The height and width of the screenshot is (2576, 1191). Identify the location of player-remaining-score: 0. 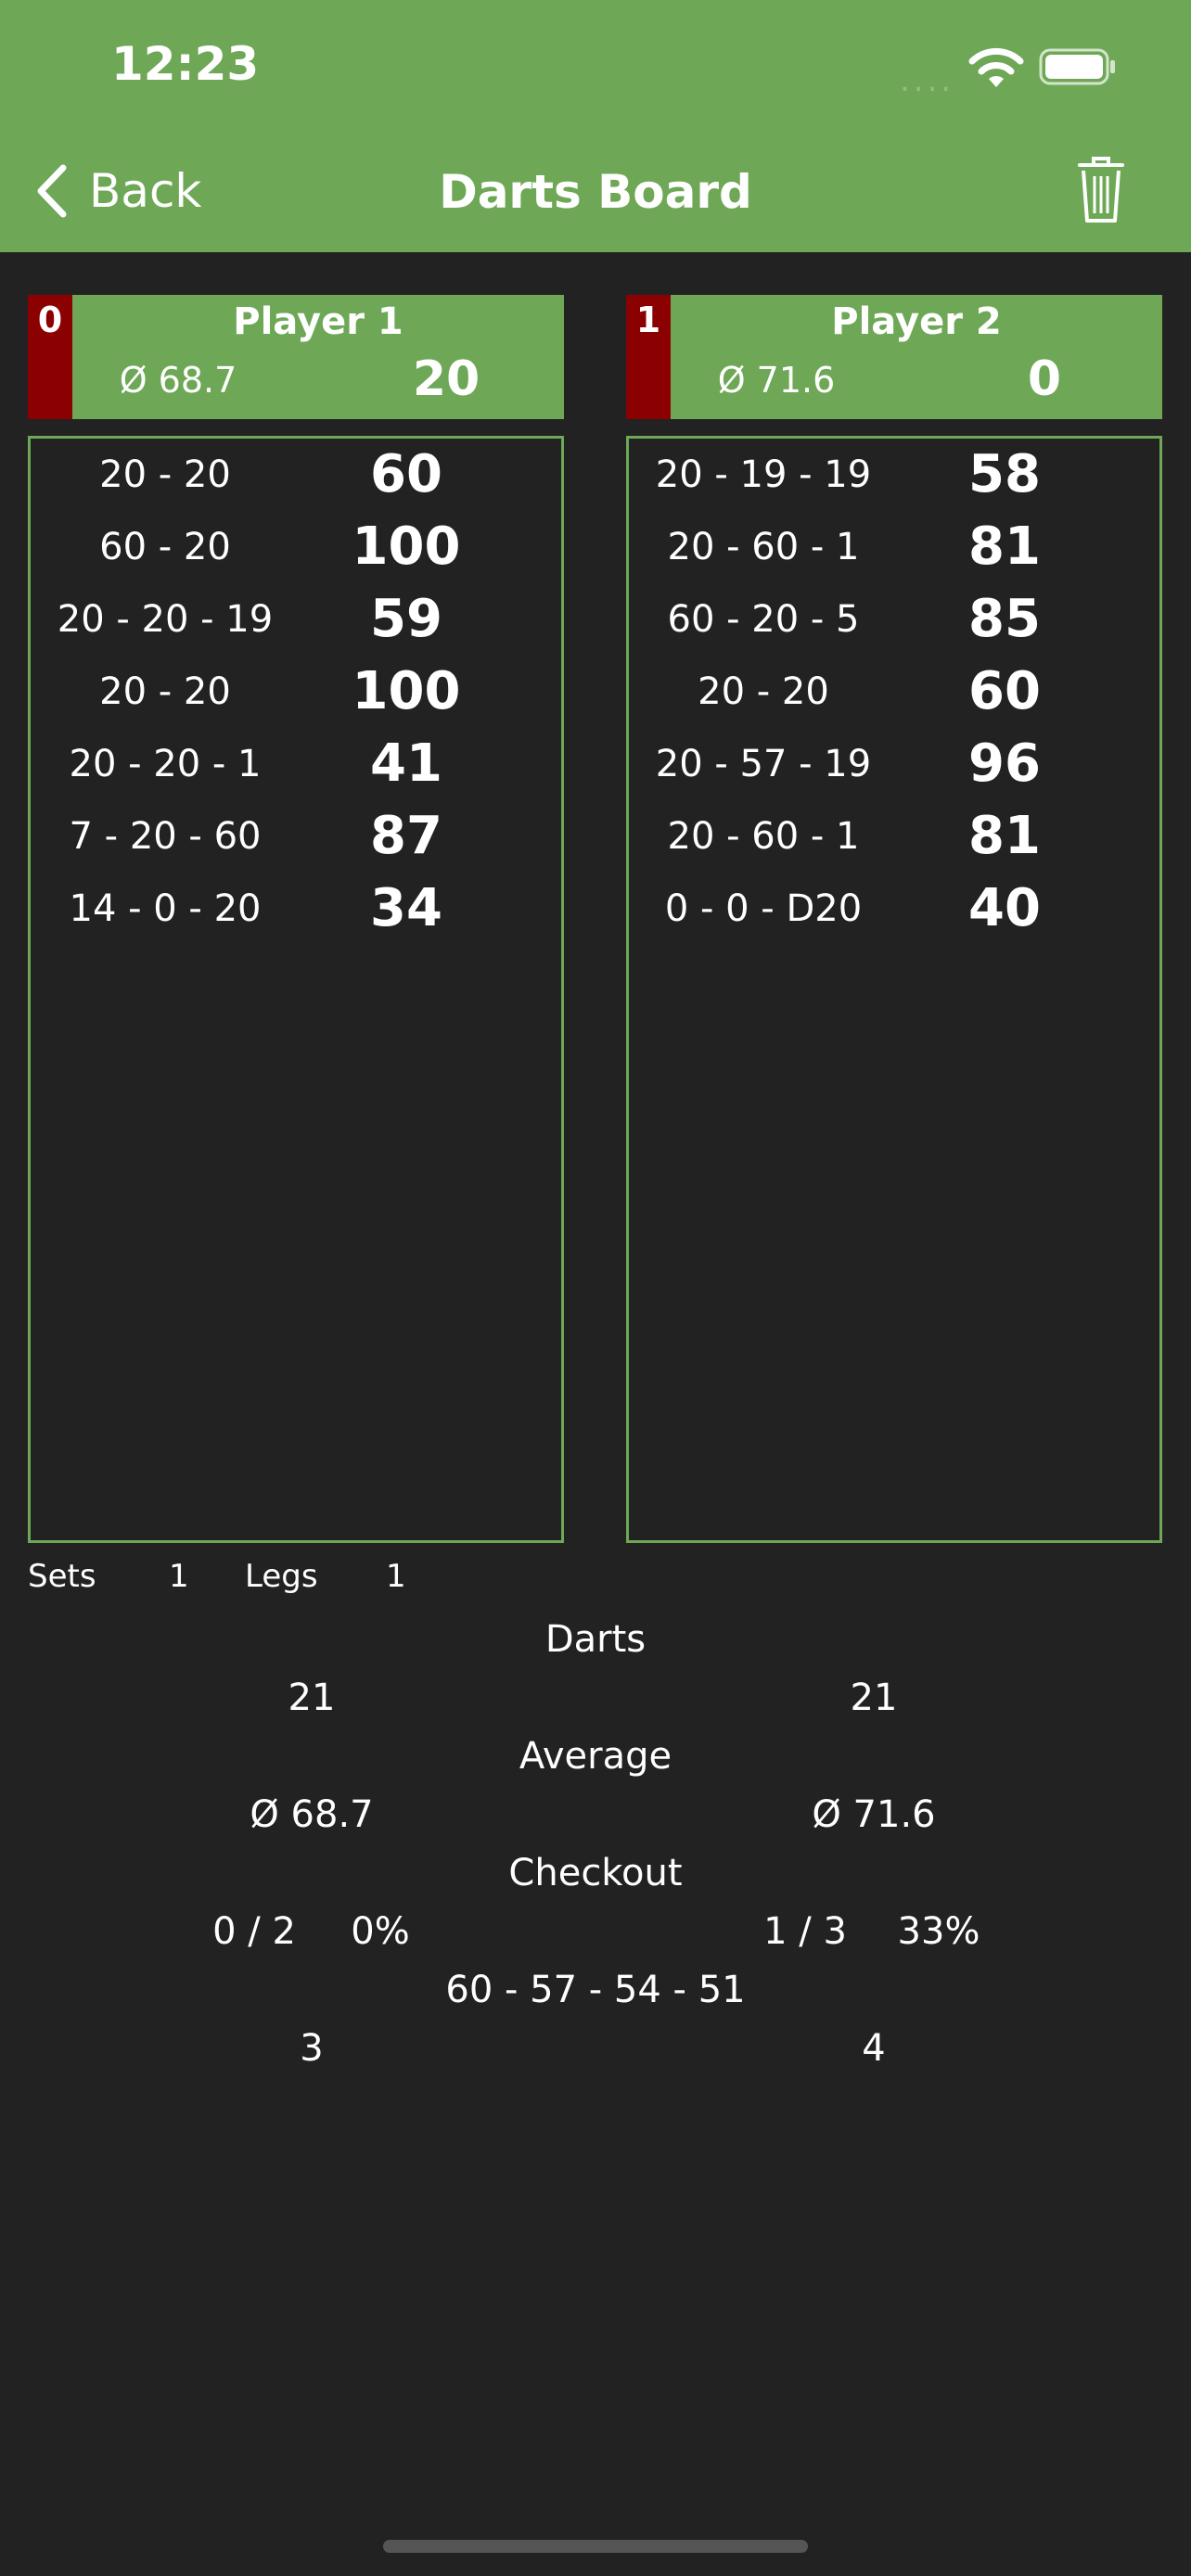
(1044, 379).